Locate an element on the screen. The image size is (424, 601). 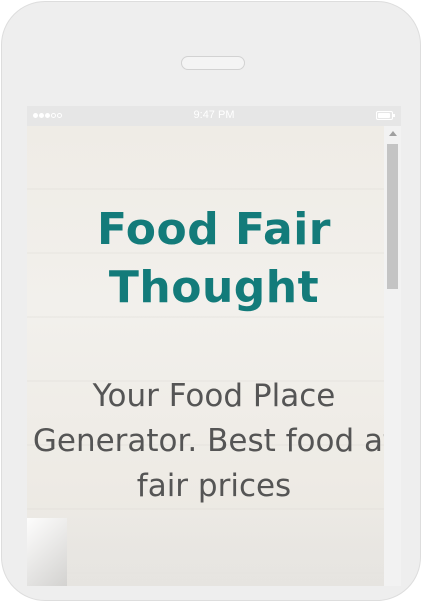
scroll-up-arrow-icon is located at coordinates (393, 133).